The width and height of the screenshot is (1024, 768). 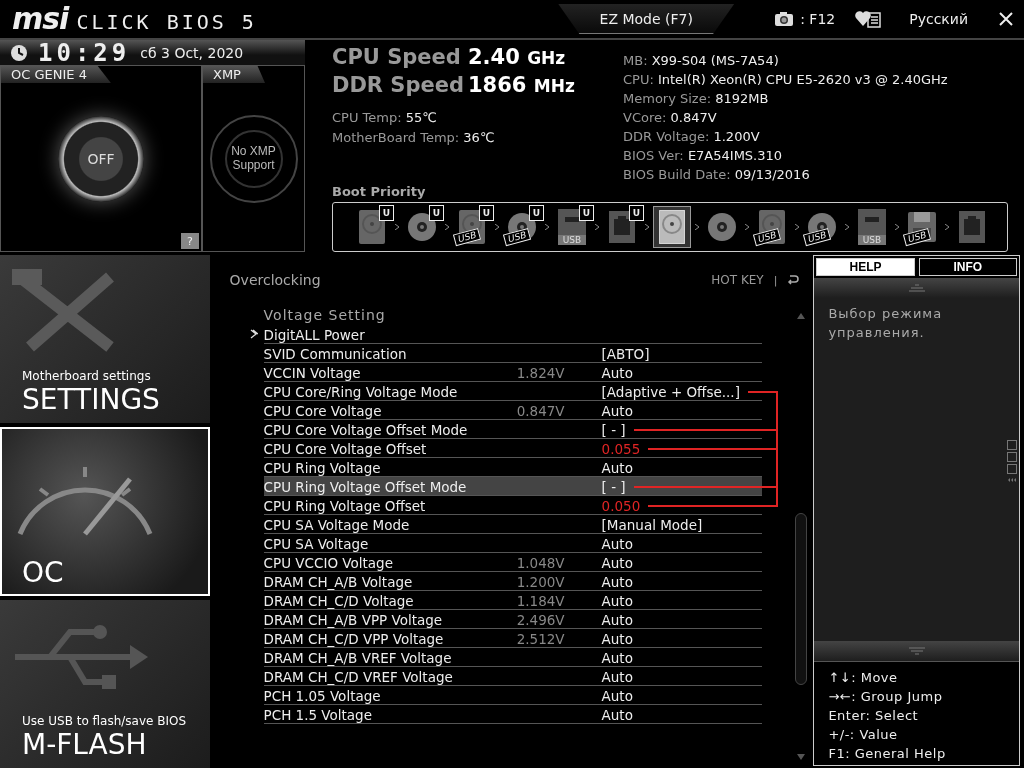 I want to click on setting-name: CPU SA Voltage Mode, so click(x=337, y=524).